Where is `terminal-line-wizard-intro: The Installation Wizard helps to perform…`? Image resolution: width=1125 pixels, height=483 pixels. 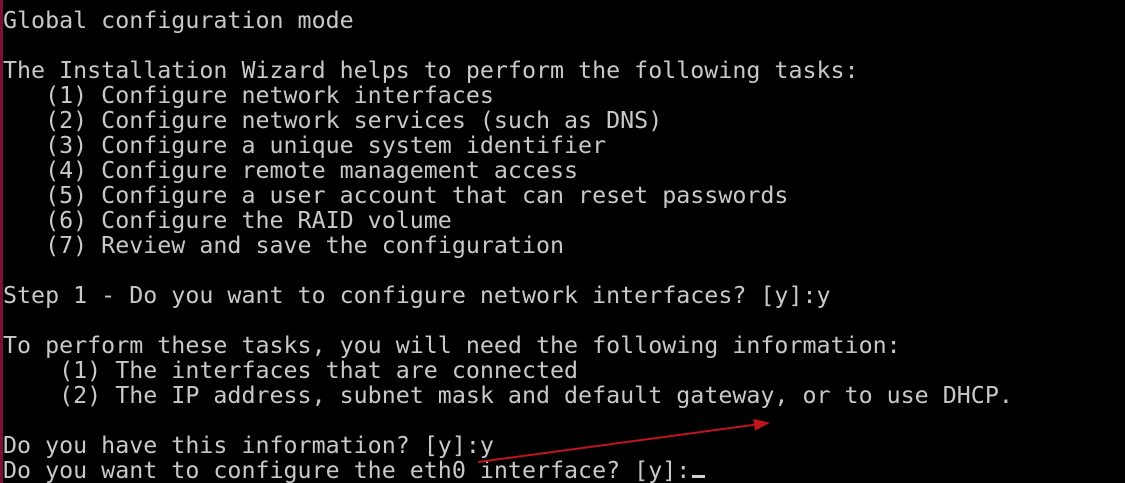
terminal-line-wizard-intro: The Installation Wizard helps to perform… is located at coordinates (431, 70).